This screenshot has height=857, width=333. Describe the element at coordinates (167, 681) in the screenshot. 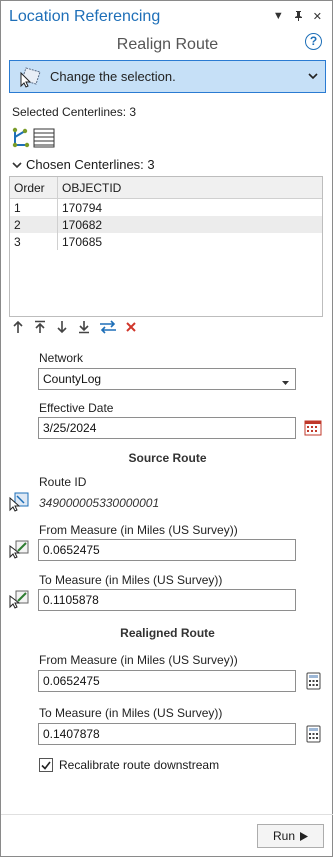

I see `realigned-from-measure-input: 0.0652475` at that location.